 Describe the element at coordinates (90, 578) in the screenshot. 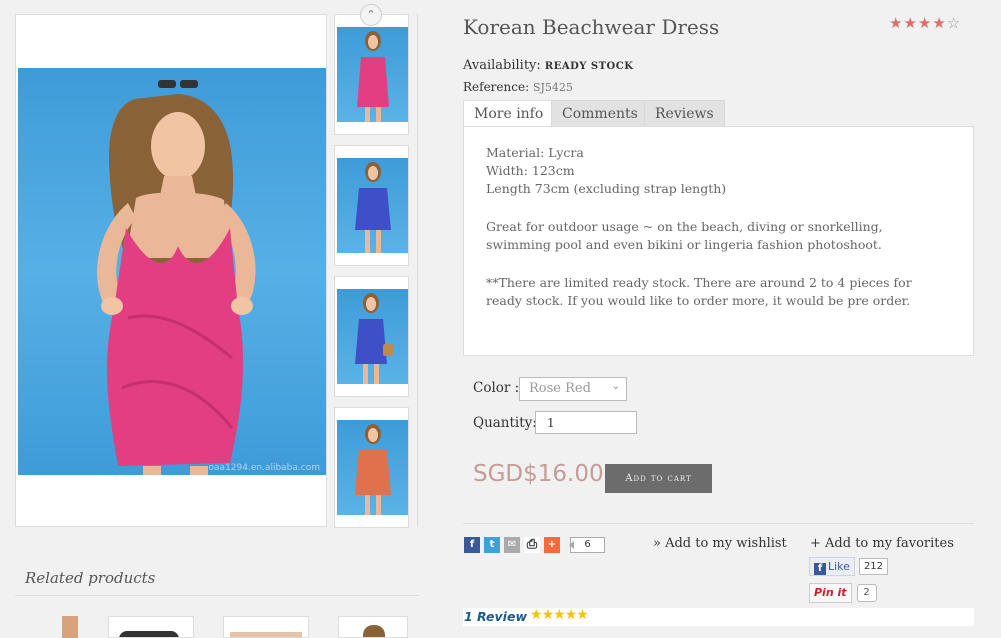

I see `related-products-heading: Related products` at that location.